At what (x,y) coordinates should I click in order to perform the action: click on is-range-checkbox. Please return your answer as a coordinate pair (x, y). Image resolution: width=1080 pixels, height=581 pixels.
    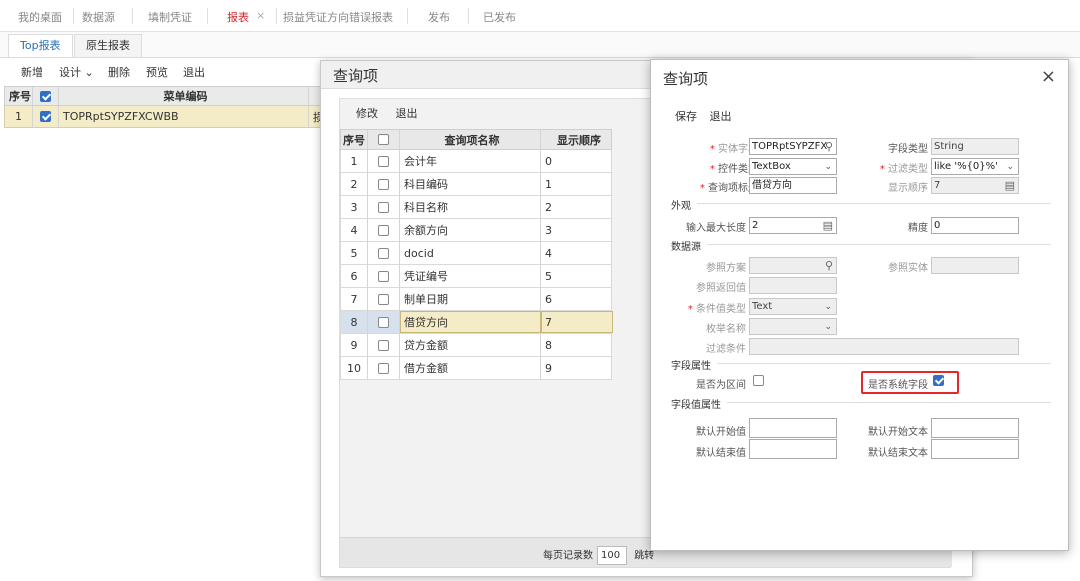
    Looking at the image, I should click on (758, 380).